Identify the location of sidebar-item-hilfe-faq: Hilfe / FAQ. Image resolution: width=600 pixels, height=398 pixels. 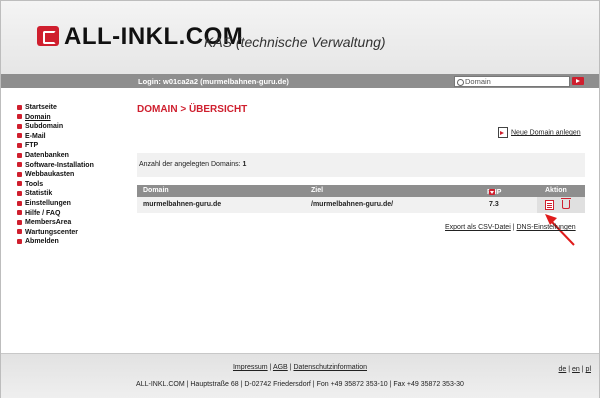
(55, 214).